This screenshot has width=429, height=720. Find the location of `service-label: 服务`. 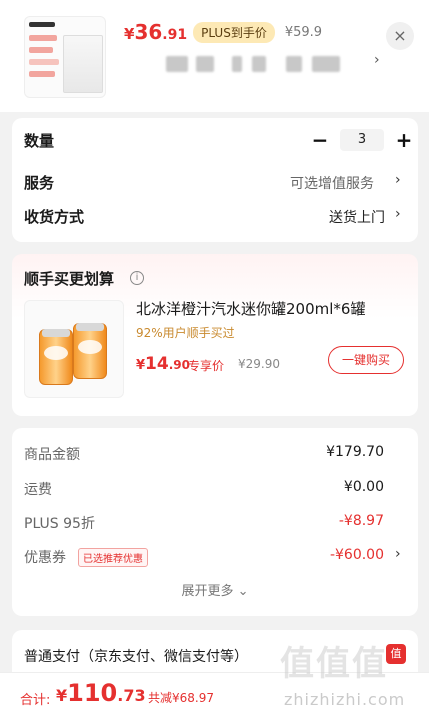

service-label: 服务 is located at coordinates (39, 183).